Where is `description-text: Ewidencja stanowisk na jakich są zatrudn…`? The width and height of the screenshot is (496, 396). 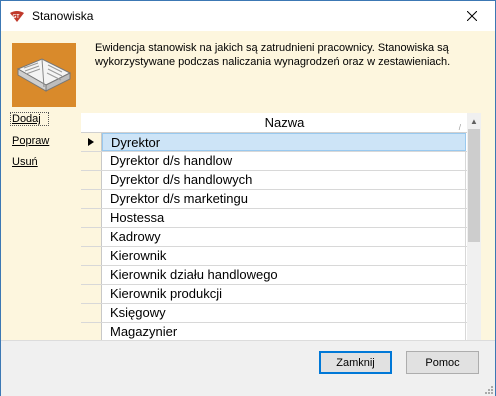 description-text: Ewidencja stanowisk na jakich są zatrudn… is located at coordinates (273, 55).